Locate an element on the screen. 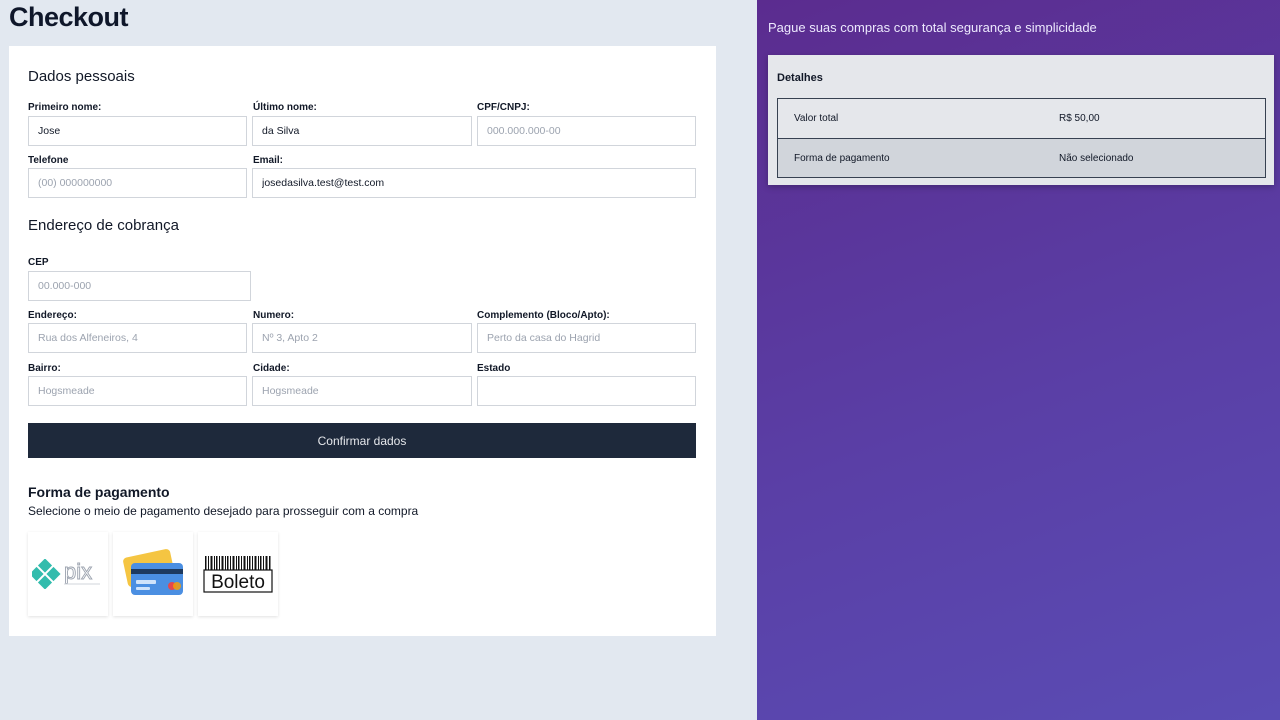  last-name-label: Último nome: is located at coordinates (285, 107).